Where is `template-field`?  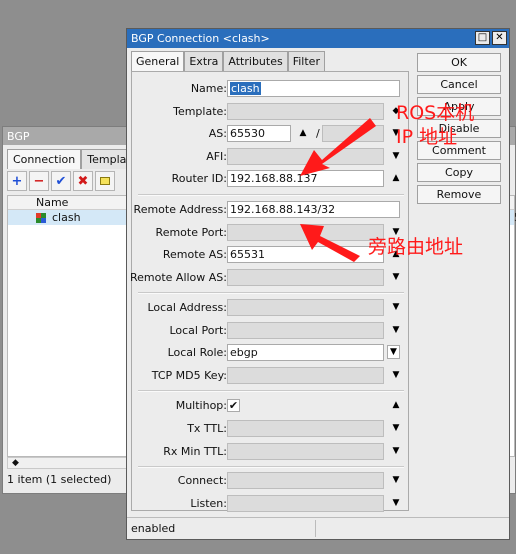 template-field is located at coordinates (305, 111).